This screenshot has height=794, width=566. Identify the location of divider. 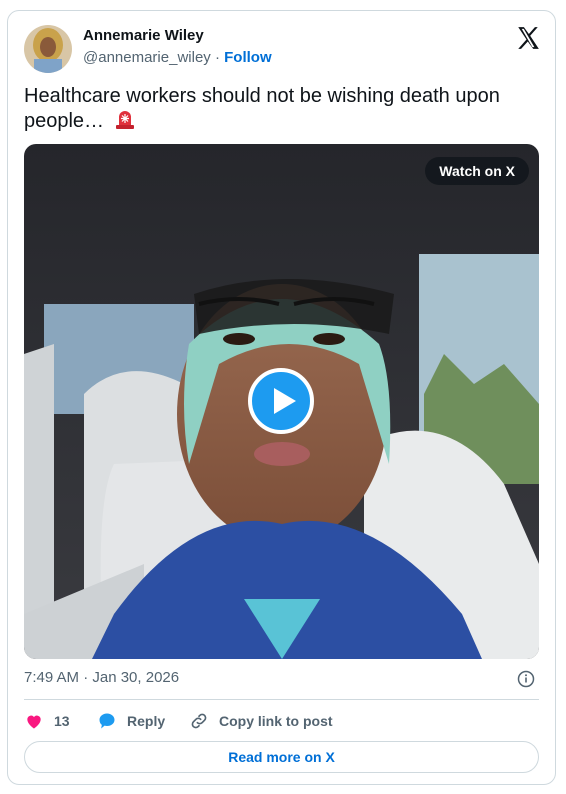
(281, 699).